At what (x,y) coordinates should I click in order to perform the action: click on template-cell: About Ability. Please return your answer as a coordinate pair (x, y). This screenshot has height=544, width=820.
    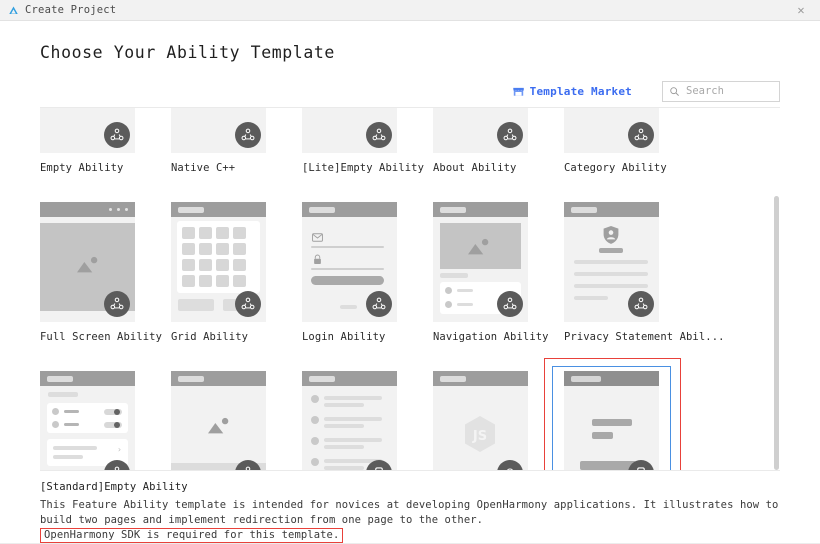
    Looking at the image, I should click on (498, 155).